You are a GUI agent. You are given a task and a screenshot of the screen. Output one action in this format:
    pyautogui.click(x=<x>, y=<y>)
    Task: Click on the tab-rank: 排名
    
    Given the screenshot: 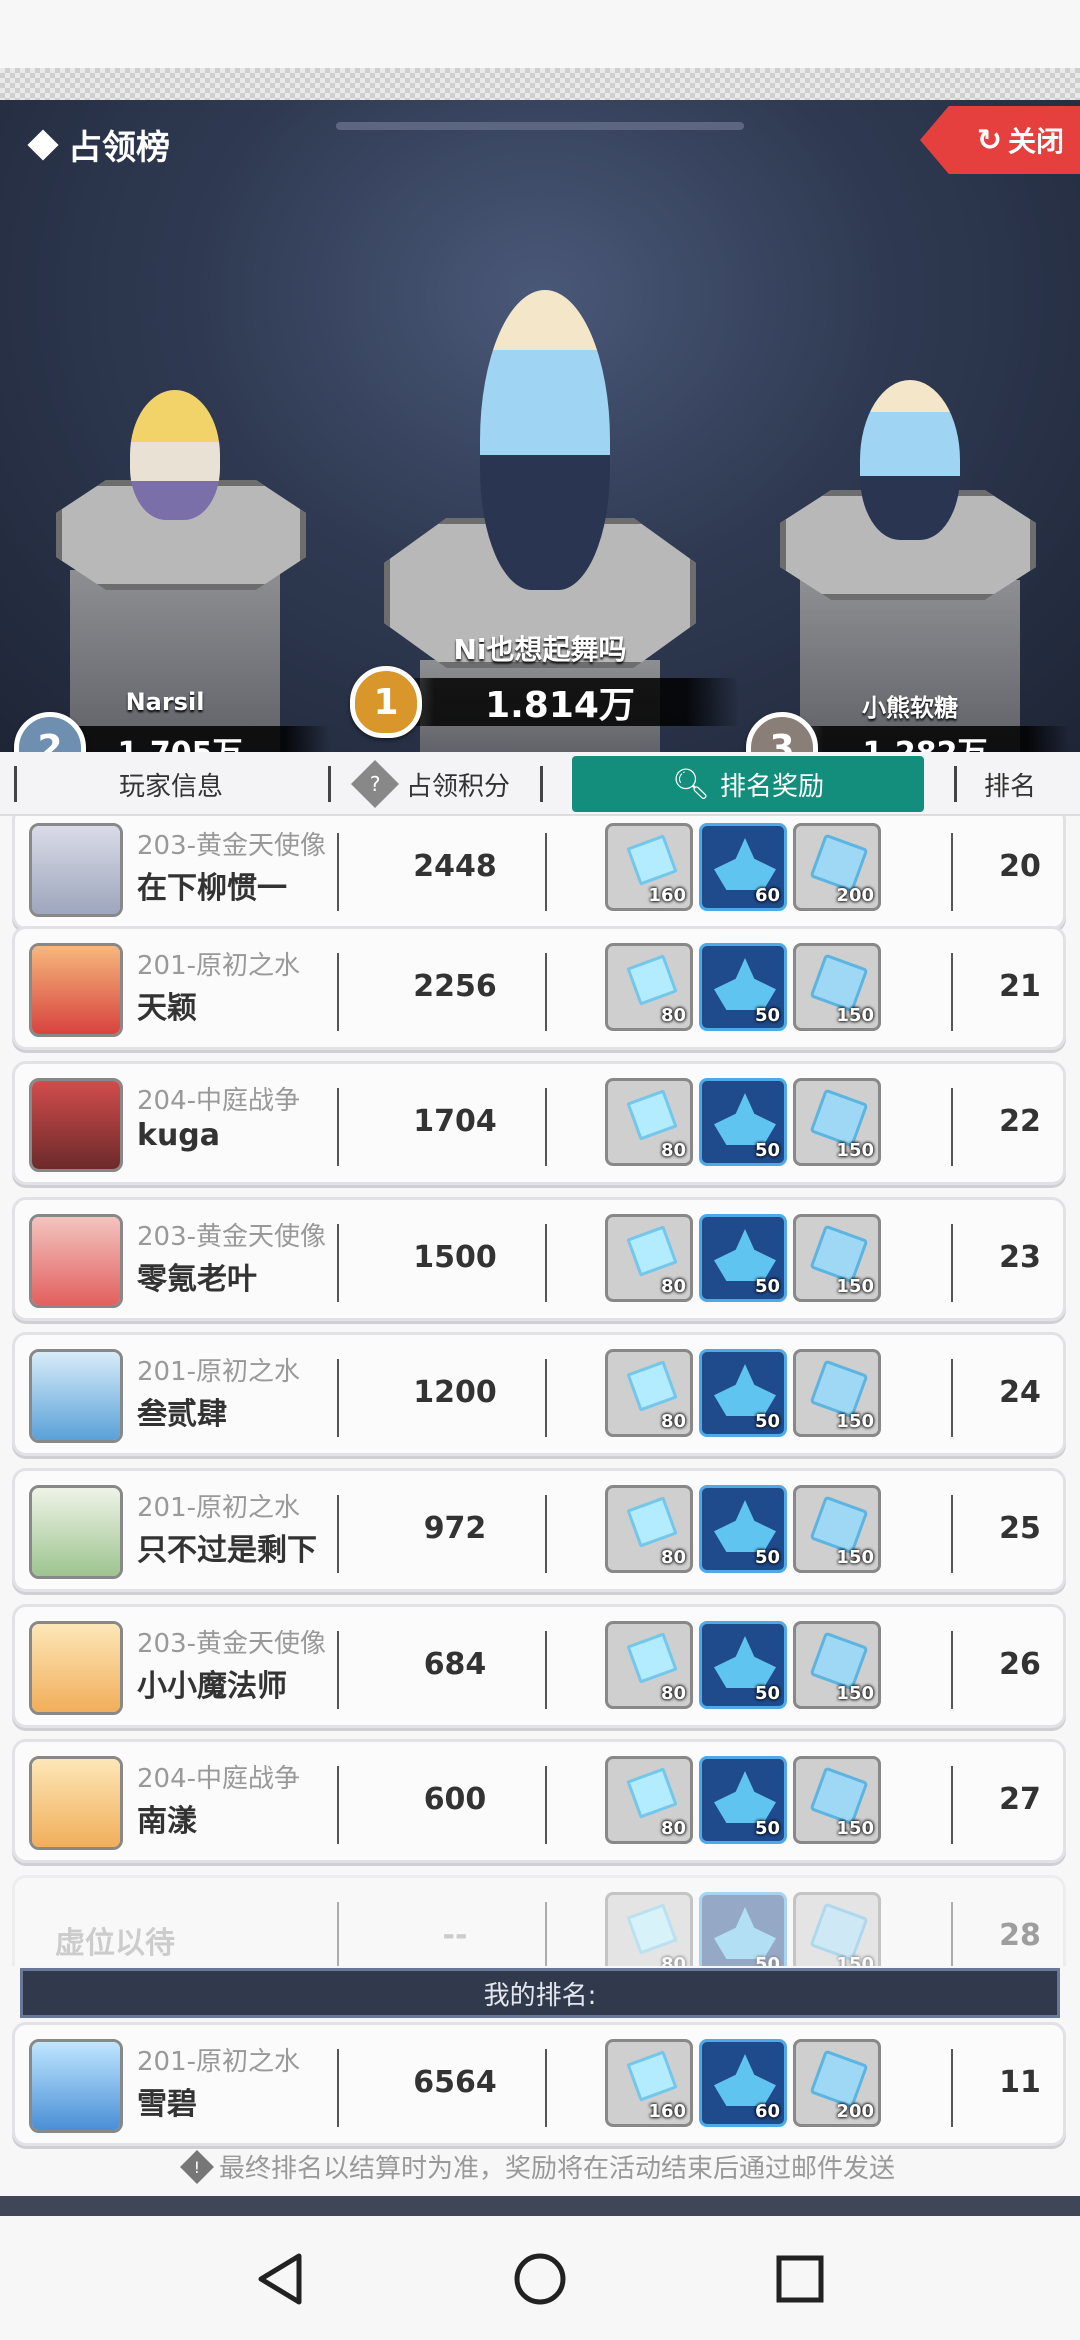 What is the action you would take?
    pyautogui.click(x=1010, y=784)
    